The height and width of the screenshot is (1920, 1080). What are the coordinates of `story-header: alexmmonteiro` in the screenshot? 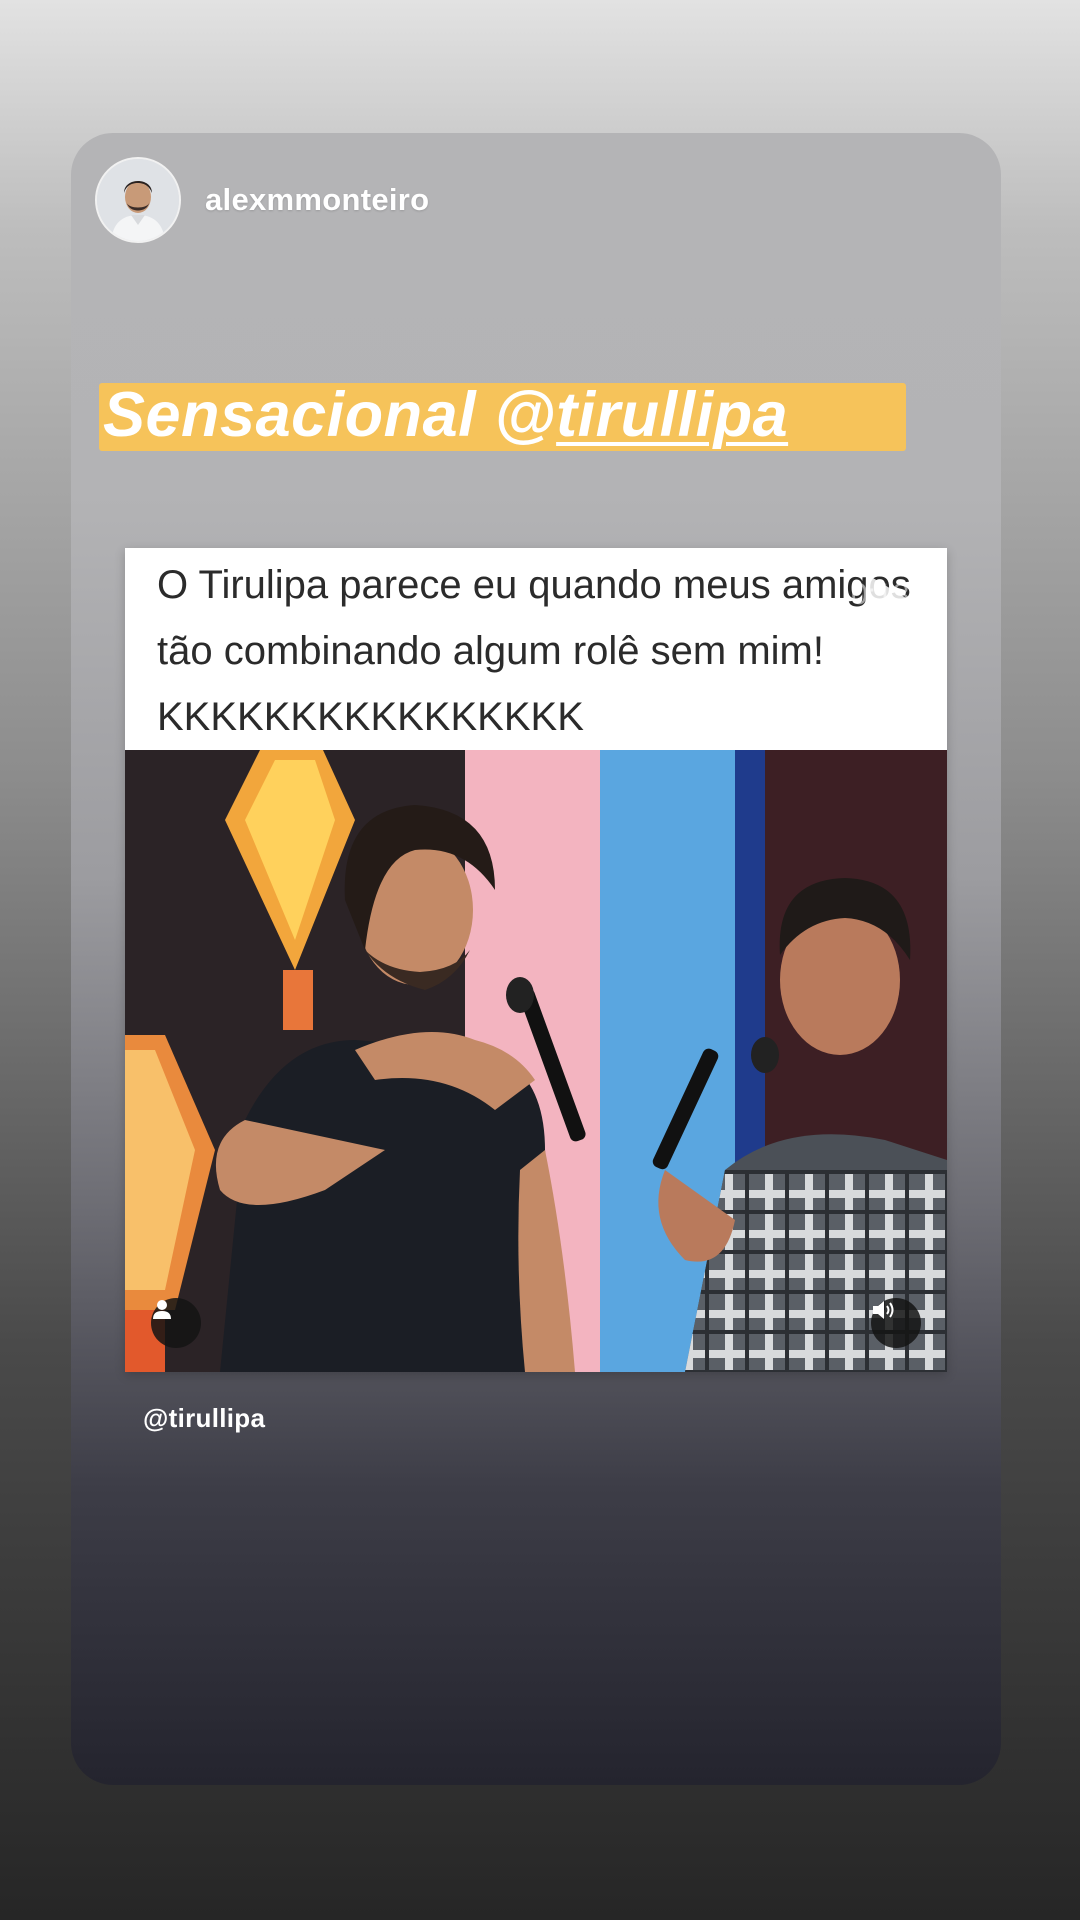 It's located at (262, 200).